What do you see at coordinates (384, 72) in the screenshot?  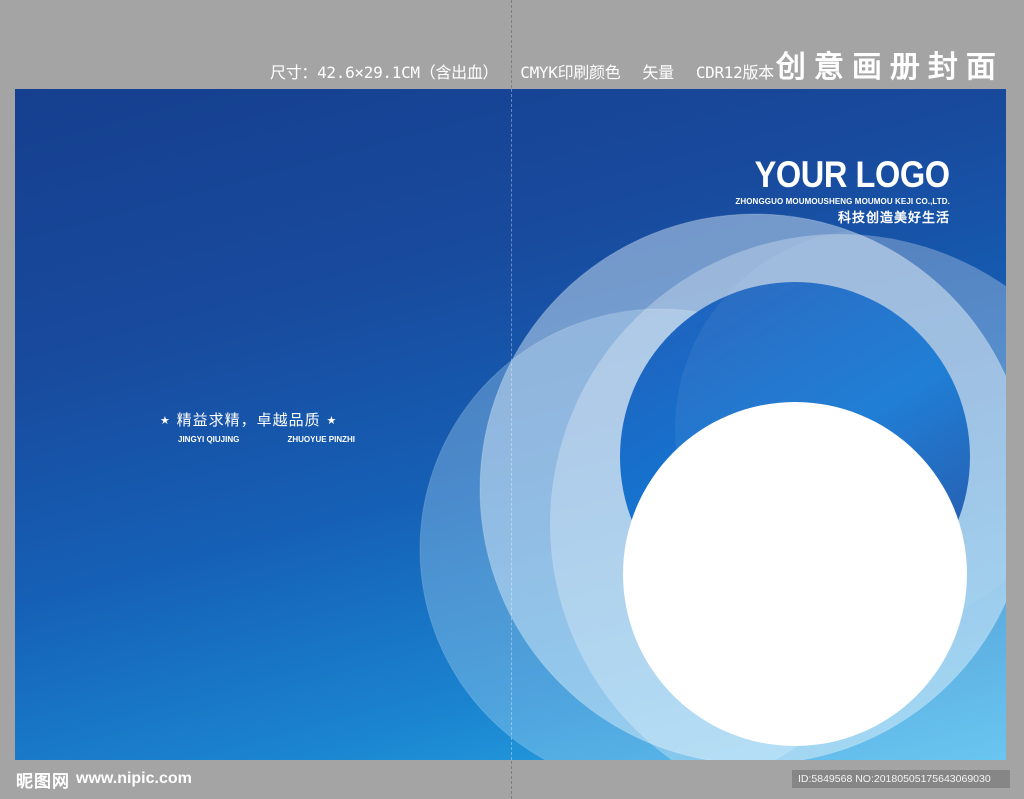 I see `size-spec: 尺寸：42.6×29.1CM（含出血）` at bounding box center [384, 72].